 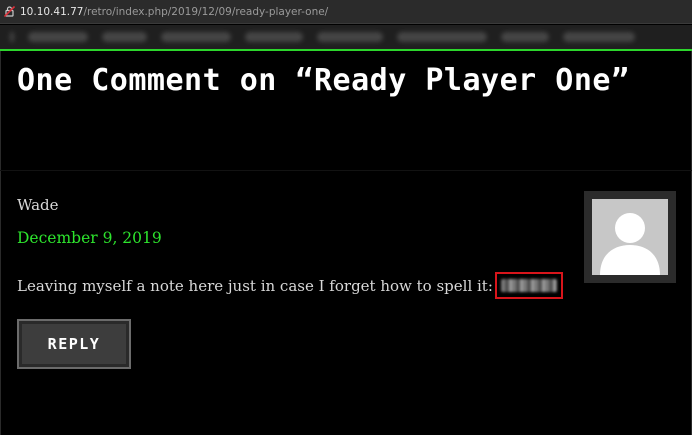 I want to click on divider, so click(x=346, y=170).